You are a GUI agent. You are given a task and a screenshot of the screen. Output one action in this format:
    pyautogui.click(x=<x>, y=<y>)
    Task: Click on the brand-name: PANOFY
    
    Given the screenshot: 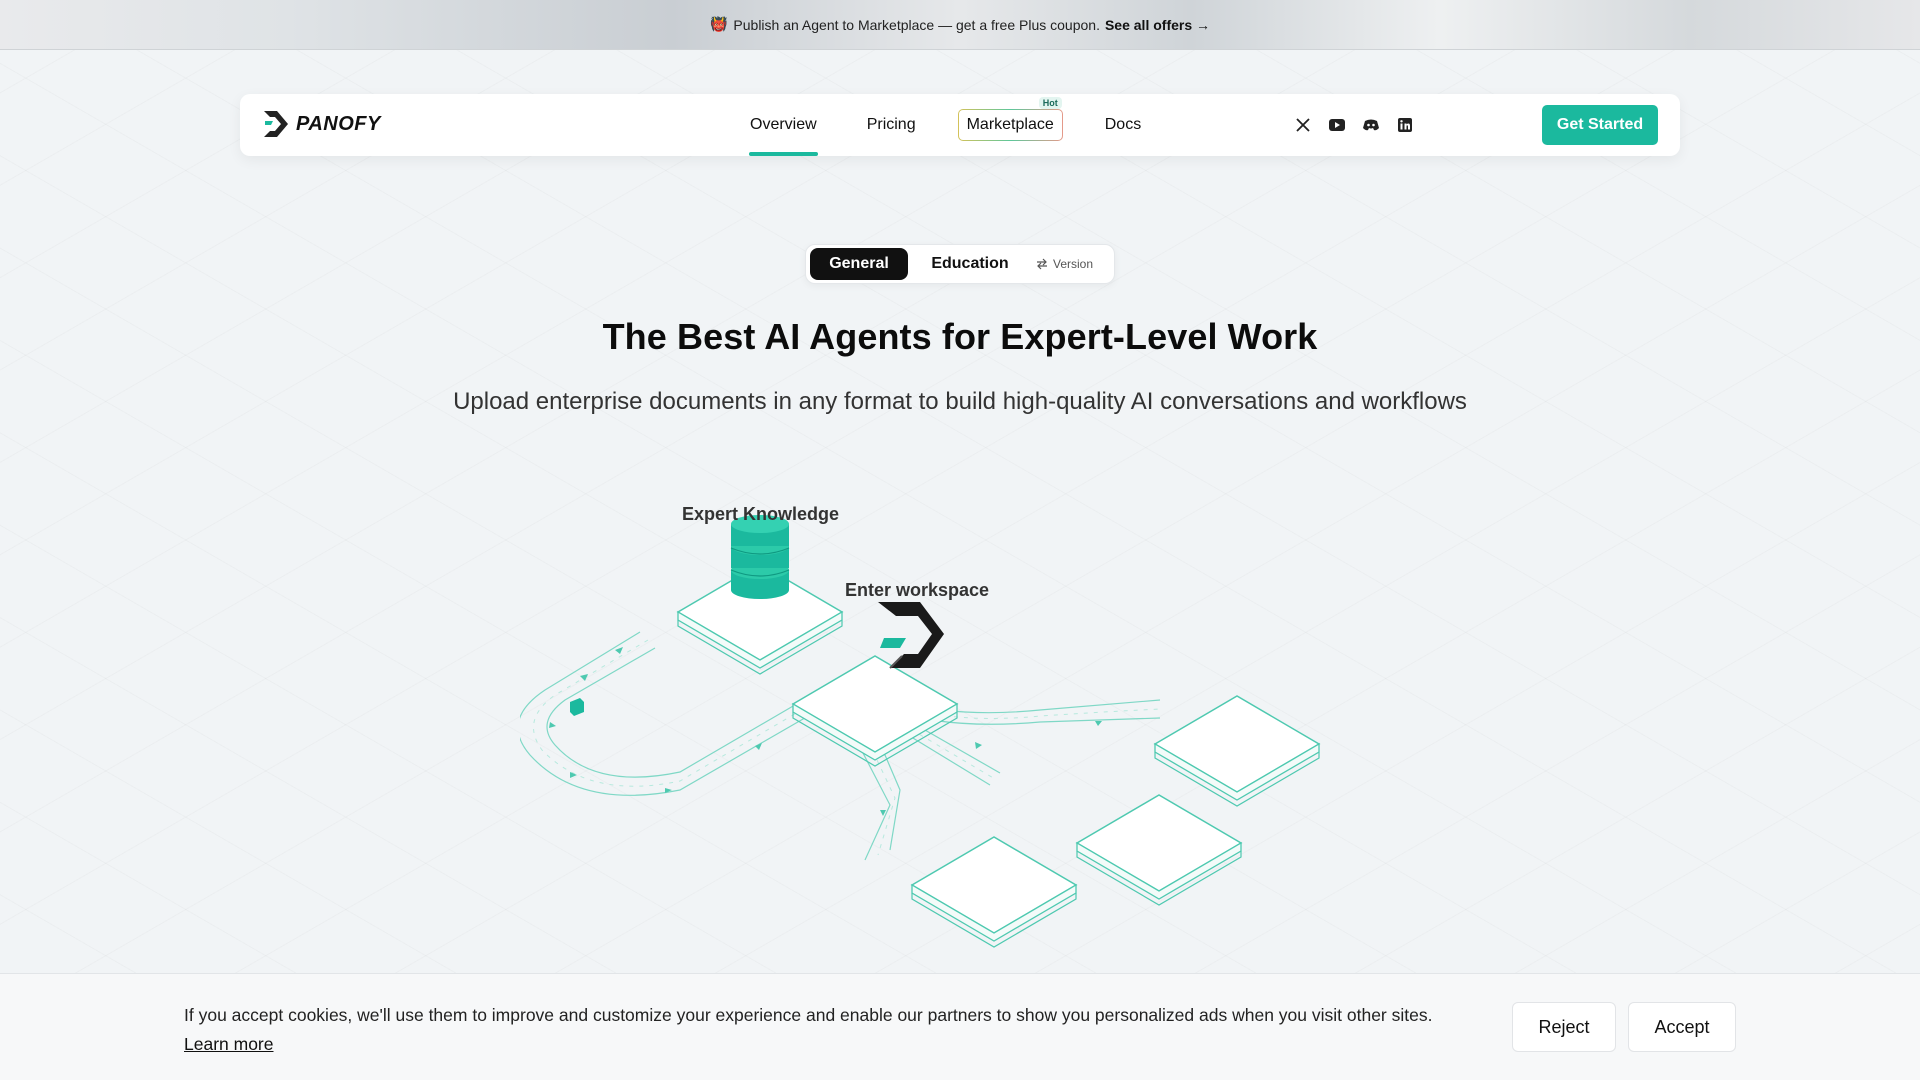 What is the action you would take?
    pyautogui.click(x=338, y=123)
    